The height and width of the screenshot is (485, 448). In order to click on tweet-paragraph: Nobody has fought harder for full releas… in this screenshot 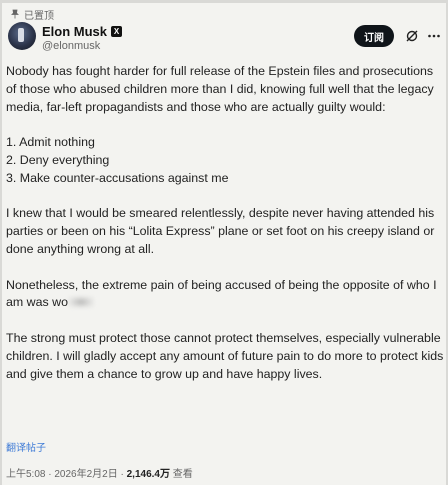, I will do `click(220, 89)`.